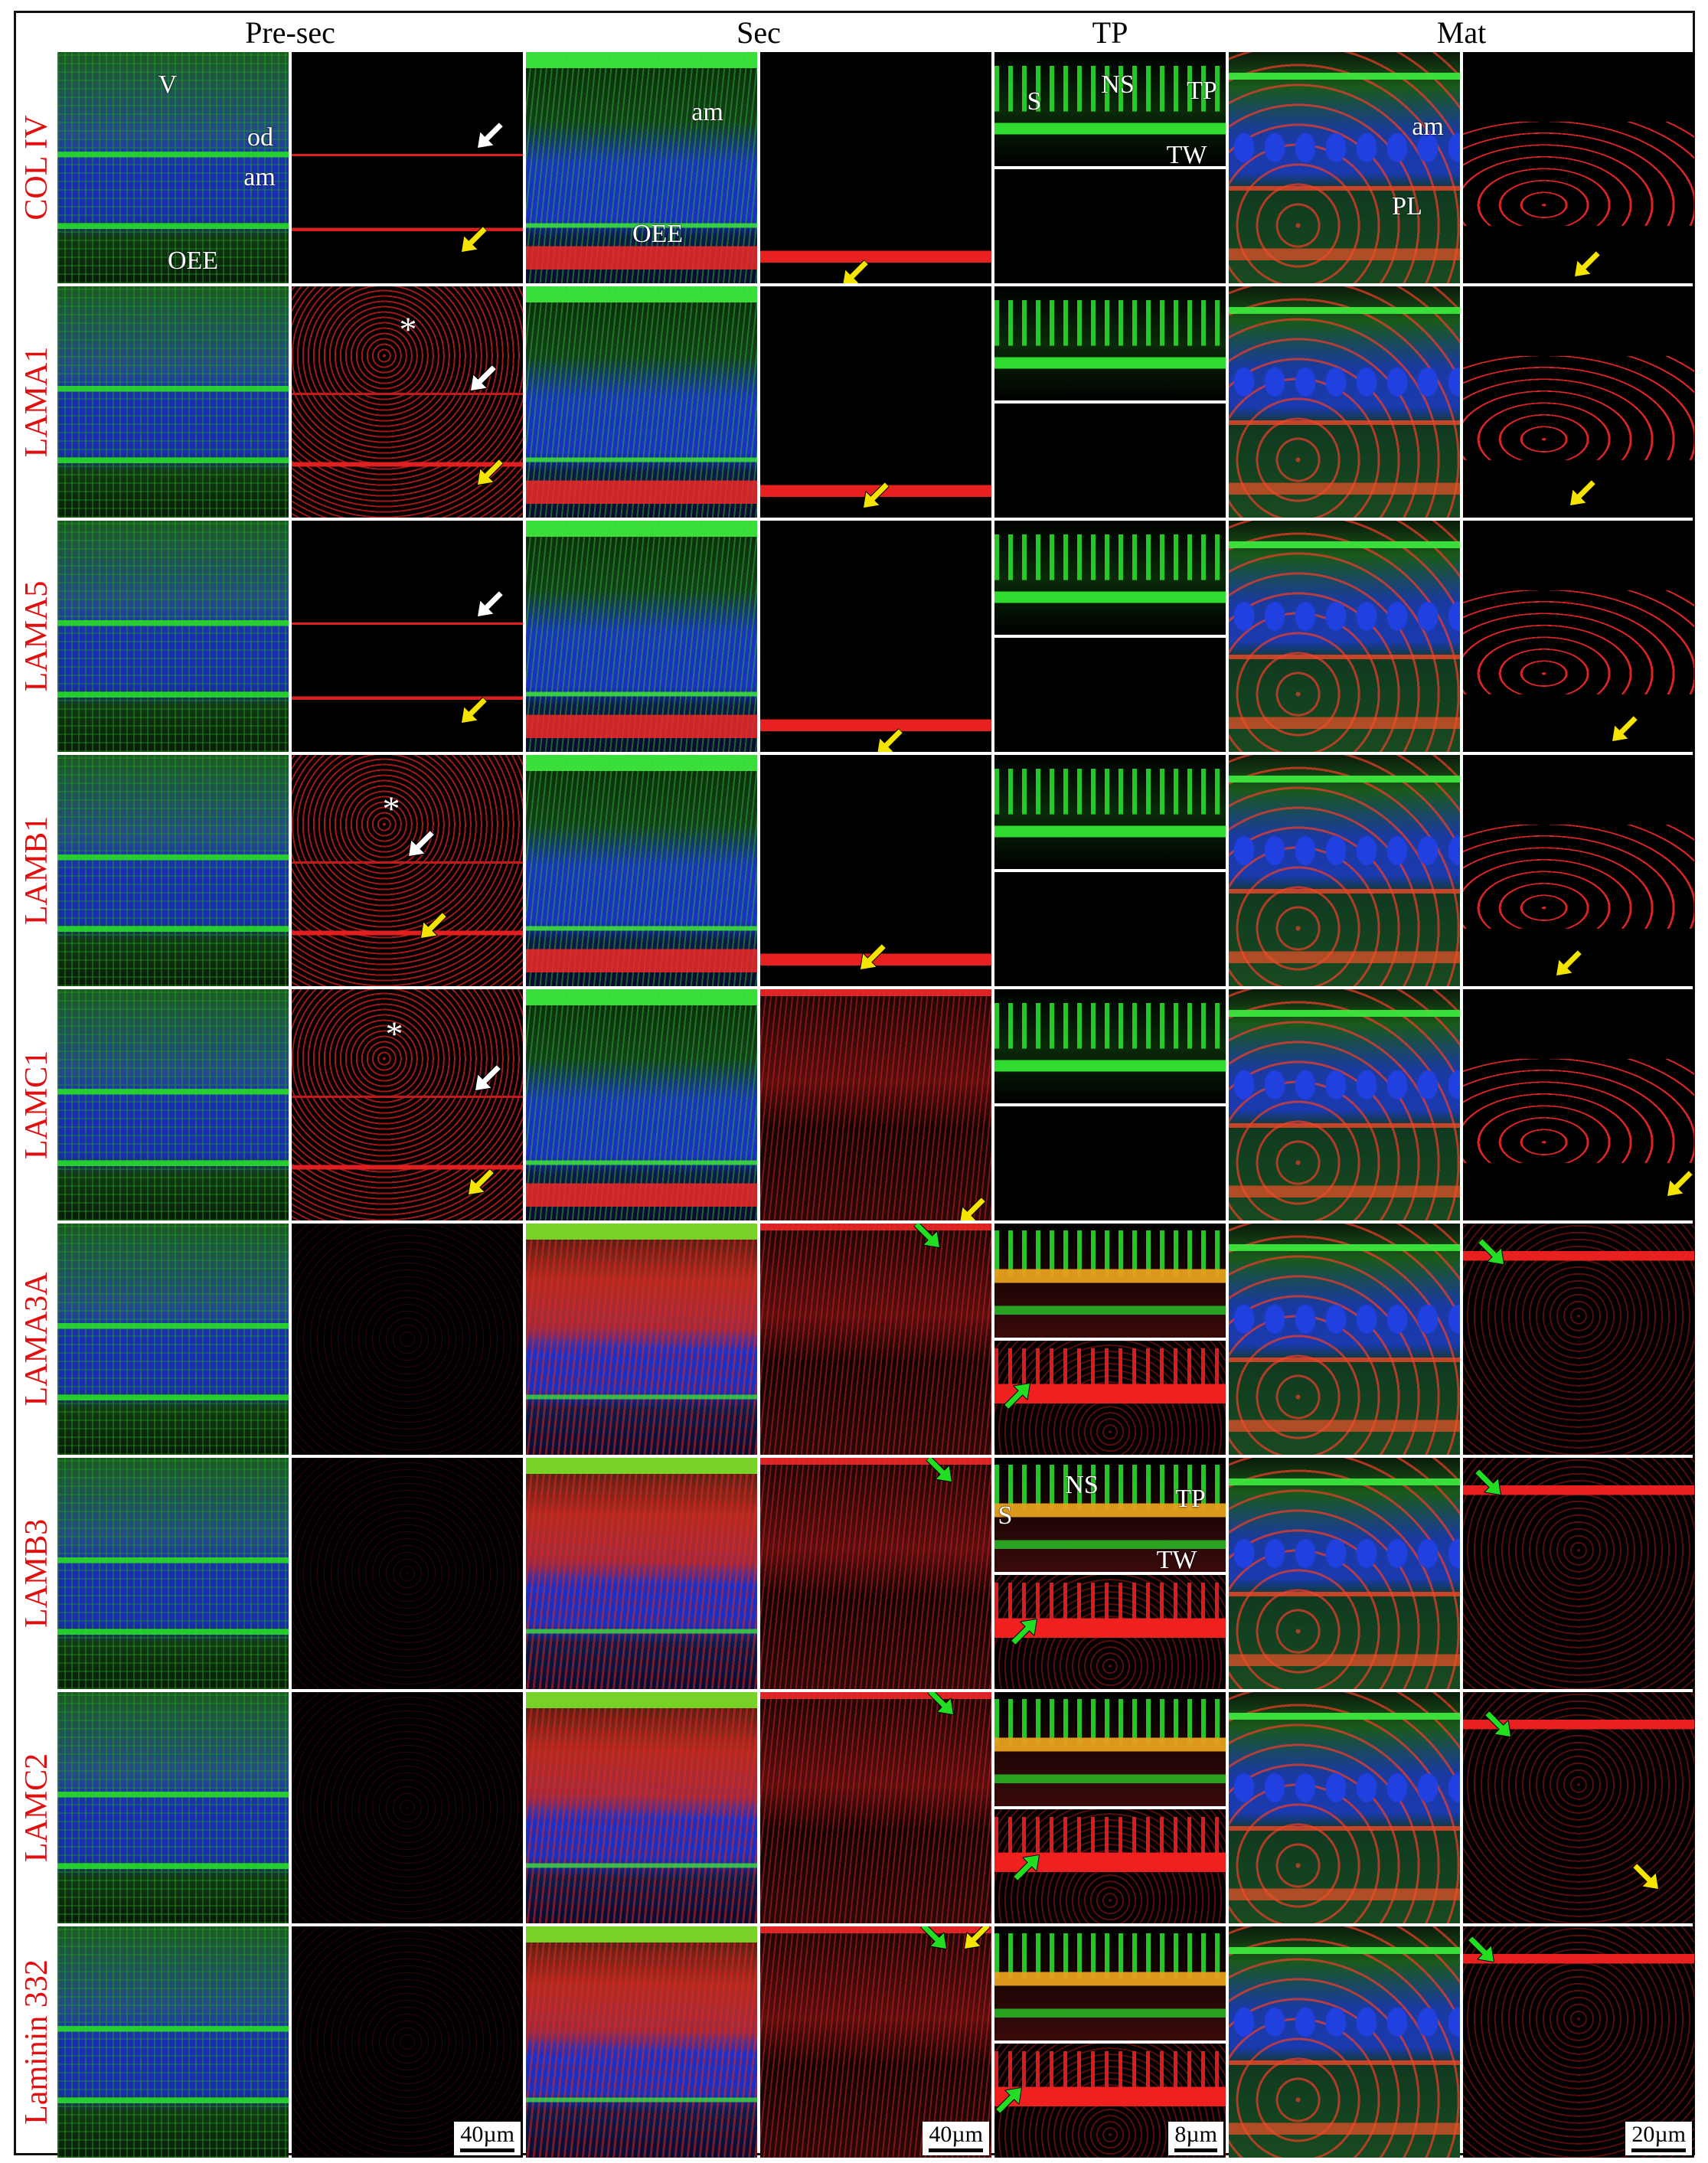 The width and height of the screenshot is (1708, 2163). I want to click on row-label: LAMC1, so click(37, 1105).